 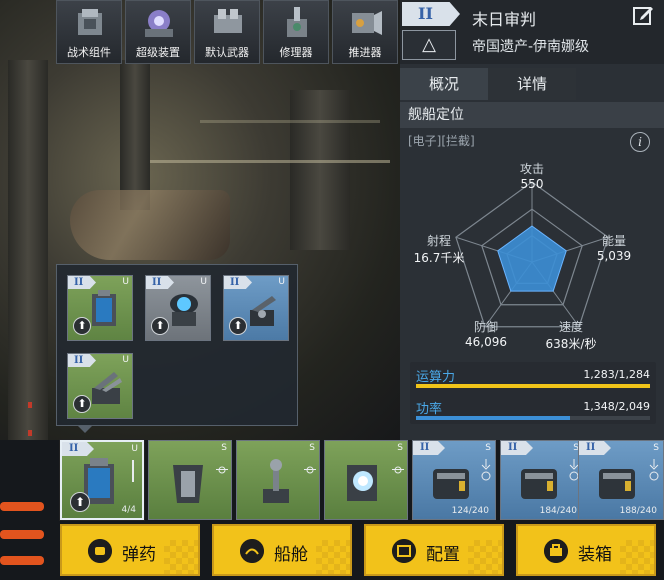 What do you see at coordinates (616, 406) in the screenshot?
I see `power-value: 1,348/2,049` at bounding box center [616, 406].